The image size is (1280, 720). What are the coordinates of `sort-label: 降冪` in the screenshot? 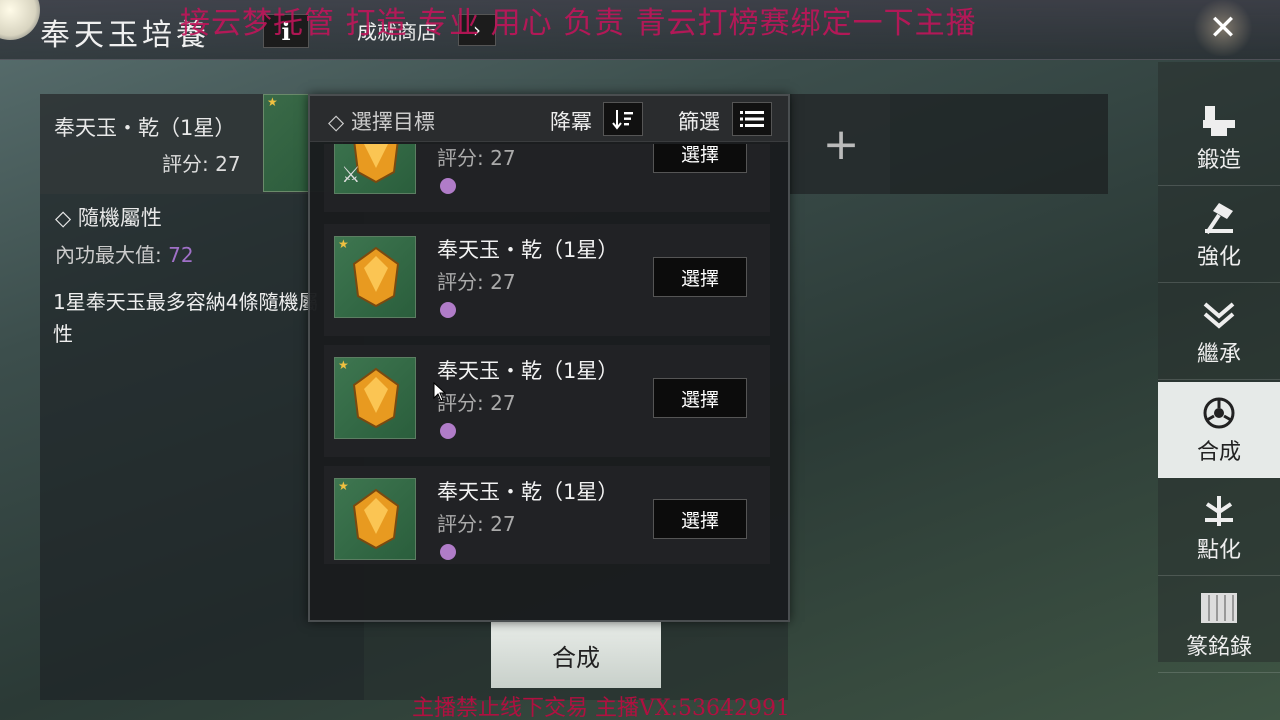 It's located at (571, 122).